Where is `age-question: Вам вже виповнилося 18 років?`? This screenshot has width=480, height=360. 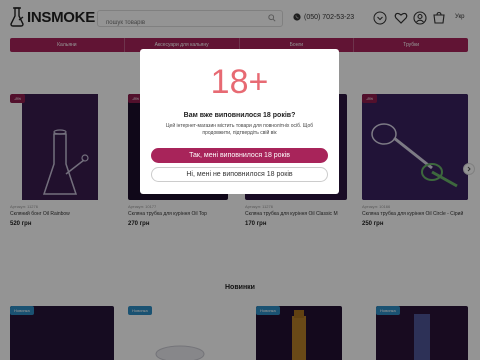 age-question: Вам вже виповнилося 18 років? is located at coordinates (239, 115).